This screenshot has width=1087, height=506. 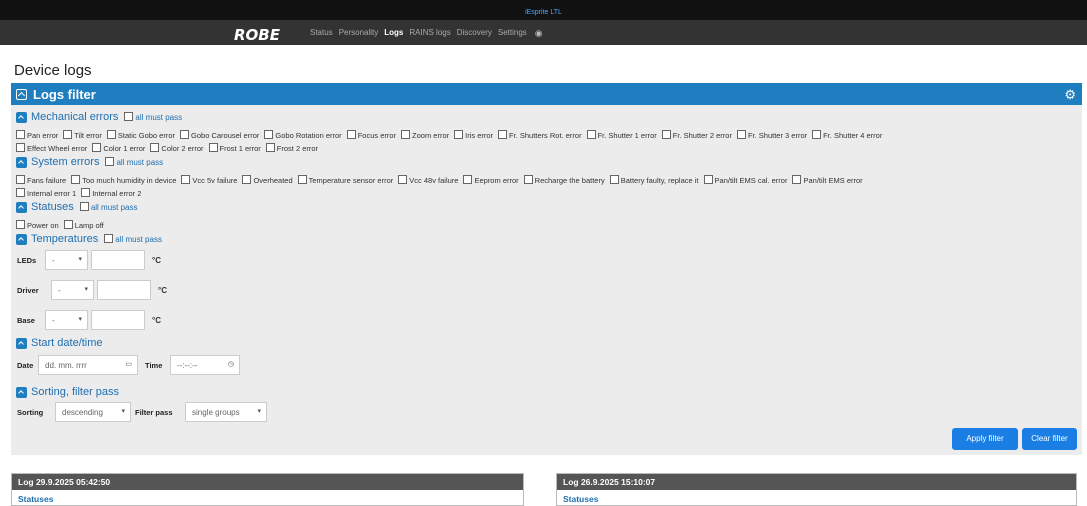 I want to click on sorting-select: descending ▾, so click(x=93, y=412).